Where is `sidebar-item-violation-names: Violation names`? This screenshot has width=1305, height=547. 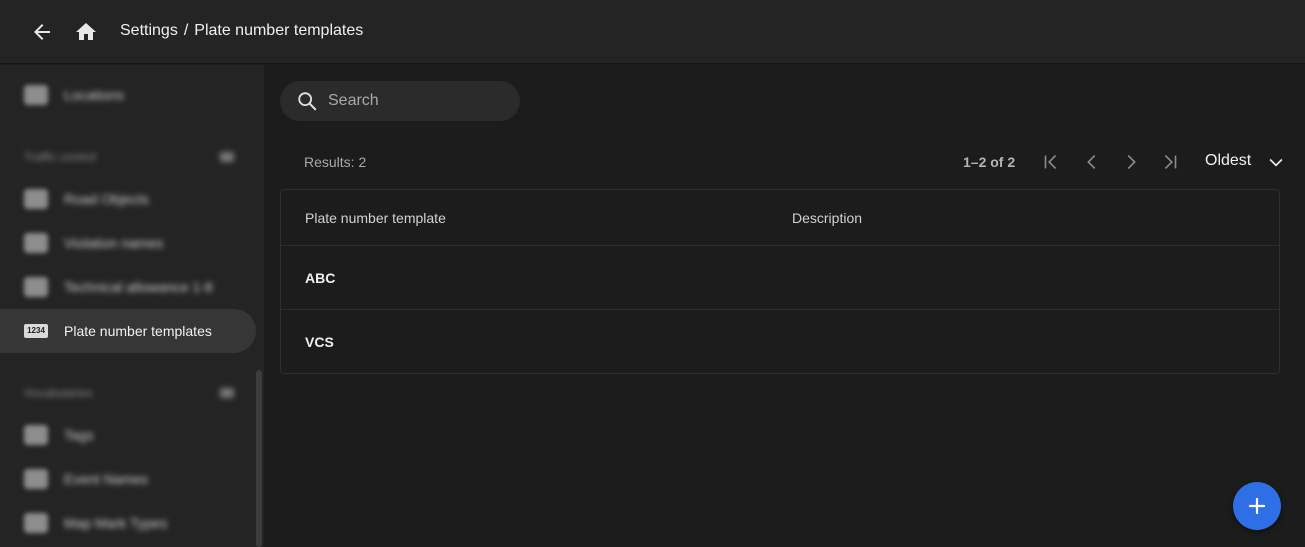
sidebar-item-violation-names: Violation names is located at coordinates (128, 243).